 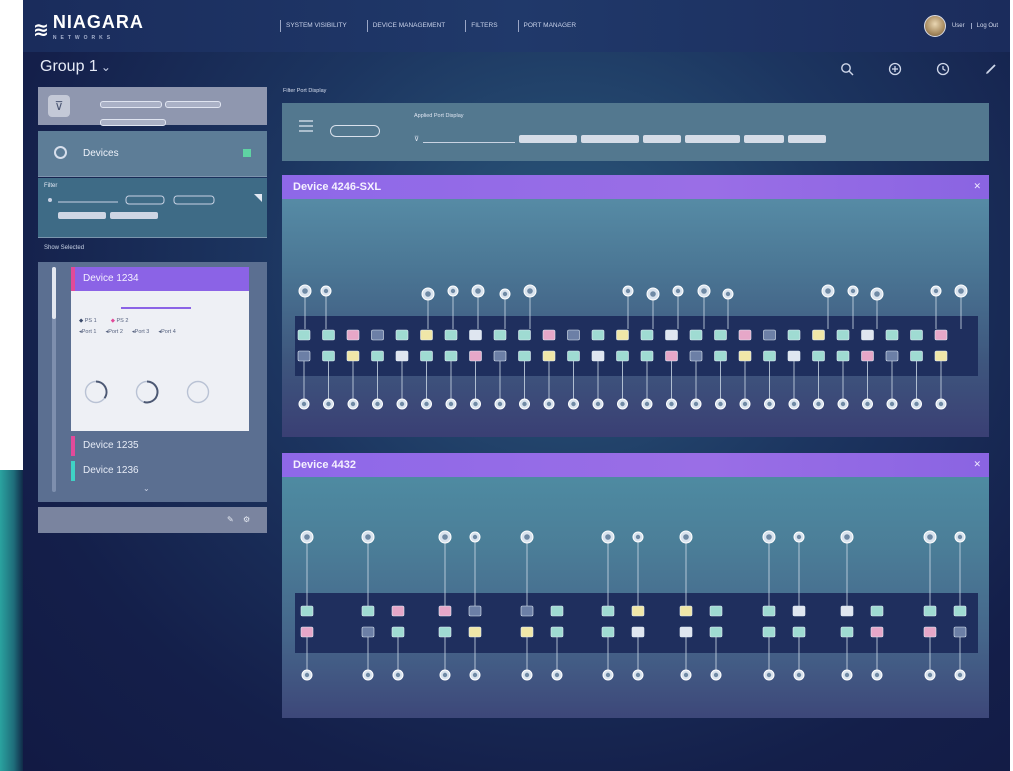 I want to click on history-icon, so click(x=943, y=69).